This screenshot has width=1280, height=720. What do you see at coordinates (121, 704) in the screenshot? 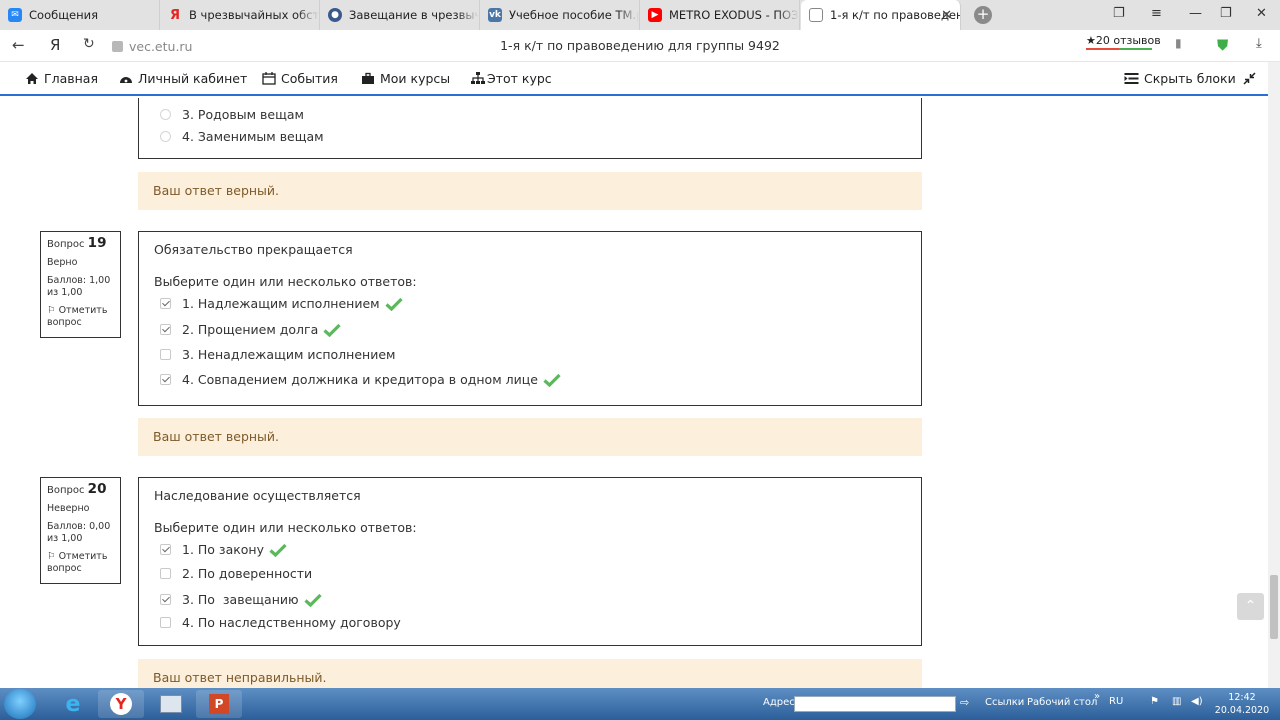
I see `yandex-browser-icon: Y` at bounding box center [121, 704].